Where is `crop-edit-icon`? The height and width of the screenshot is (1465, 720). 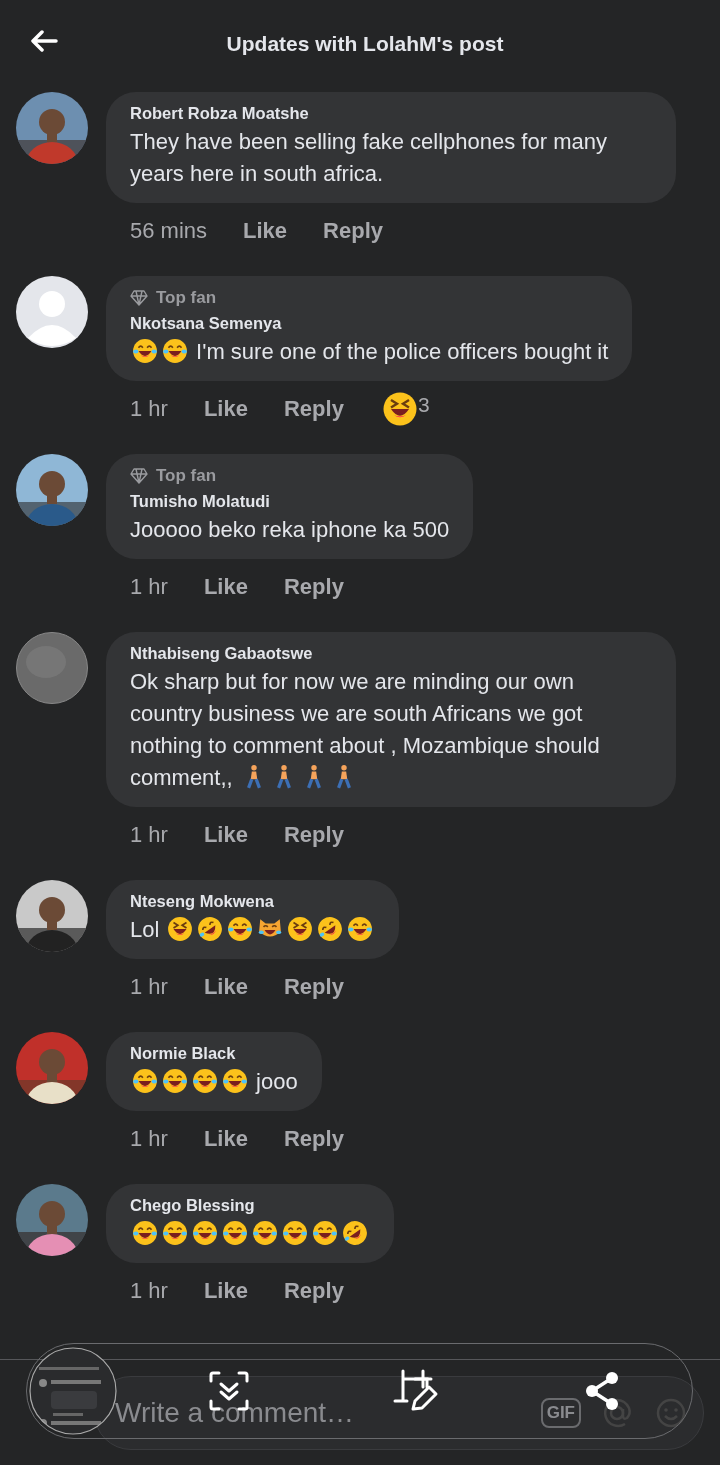
crop-edit-icon is located at coordinates (416, 1391).